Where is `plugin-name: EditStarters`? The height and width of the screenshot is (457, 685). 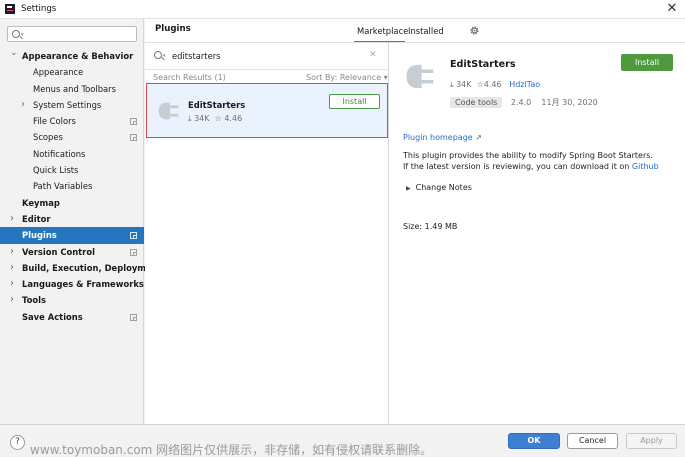 plugin-name: EditStarters is located at coordinates (217, 105).